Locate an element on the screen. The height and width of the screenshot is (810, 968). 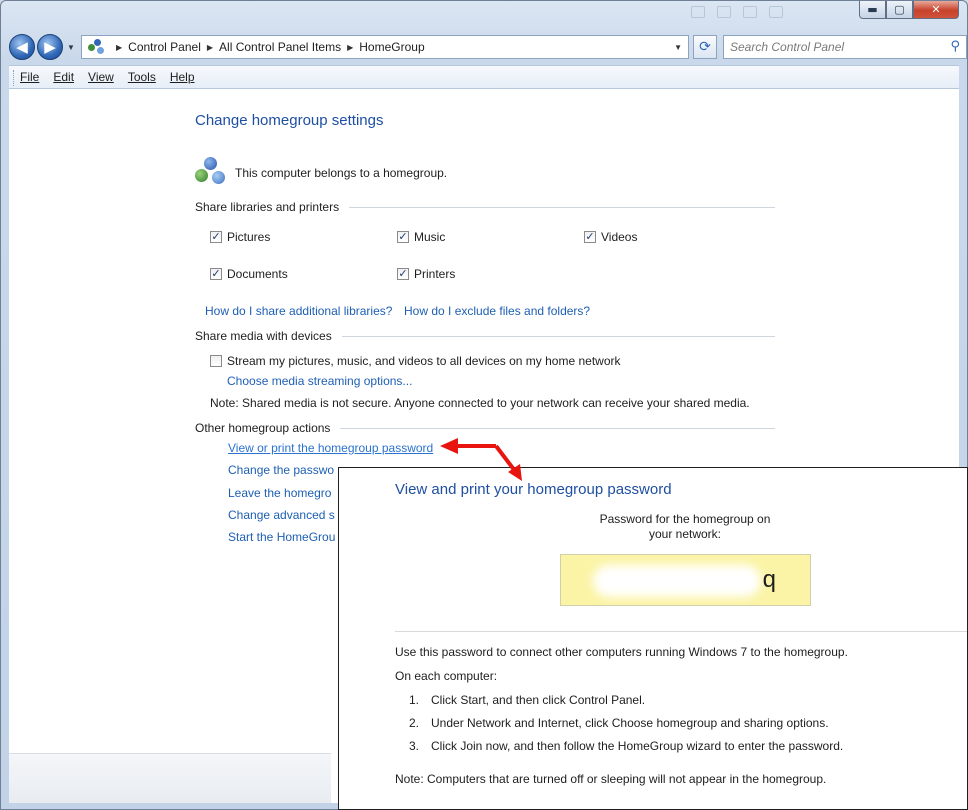
password-text: q is located at coordinates (769, 579).